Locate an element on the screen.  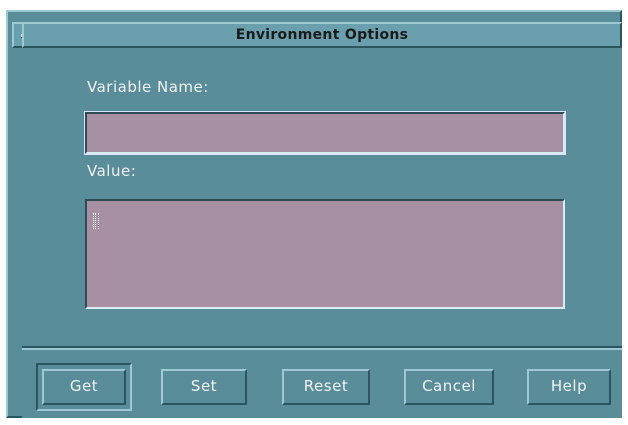
get-button: Get is located at coordinates (84, 387).